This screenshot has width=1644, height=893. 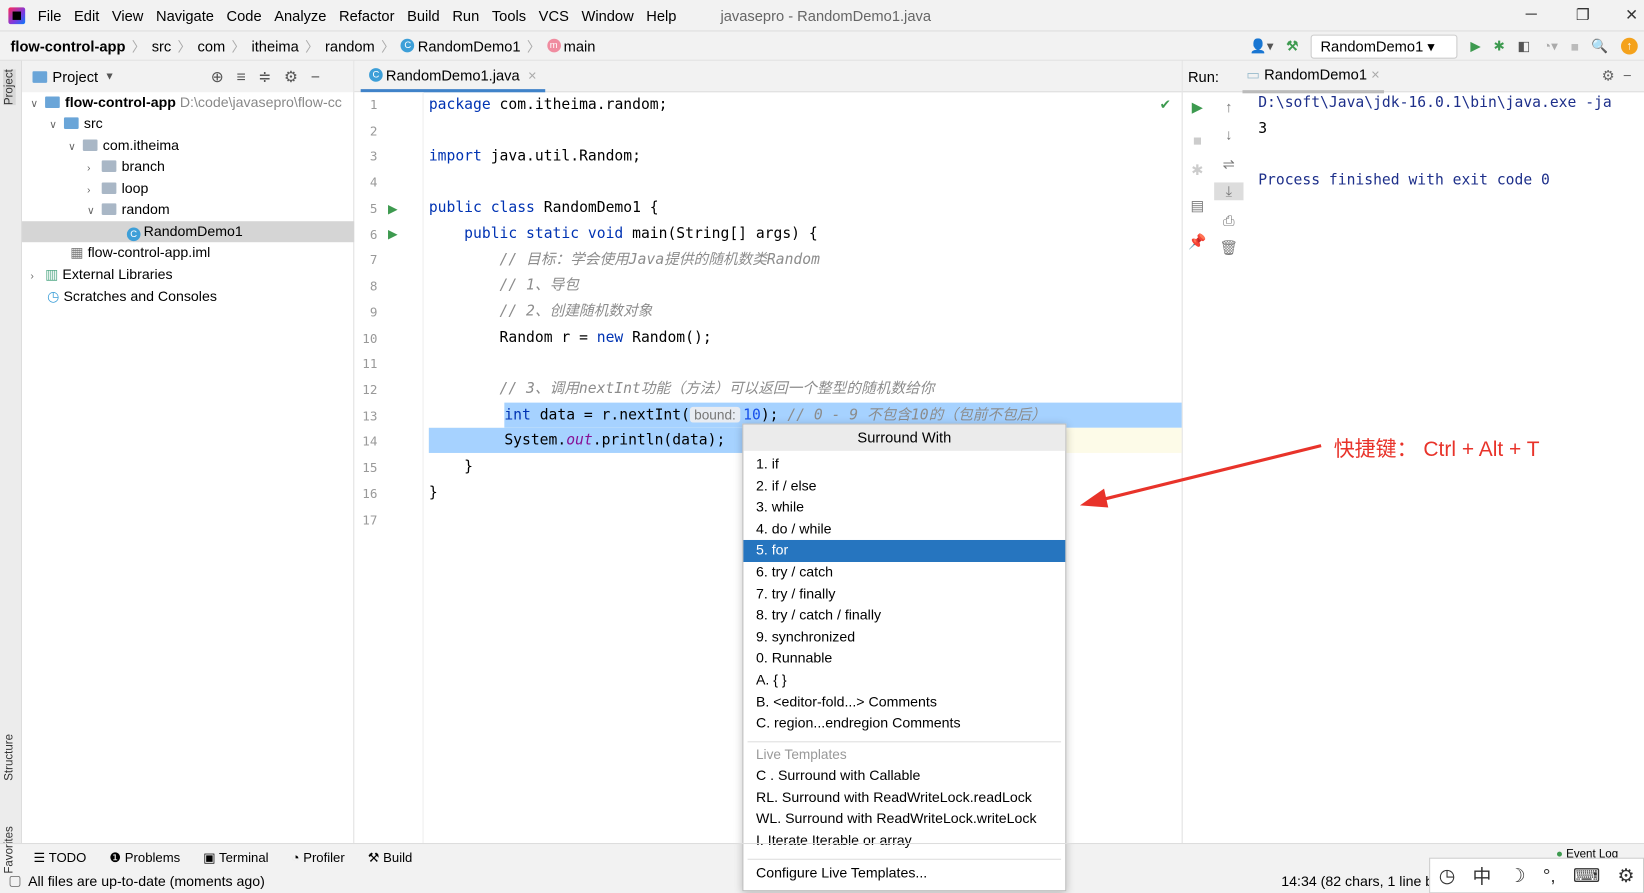 I want to click on build-hammer-icon: ⚒, so click(x=1292, y=46).